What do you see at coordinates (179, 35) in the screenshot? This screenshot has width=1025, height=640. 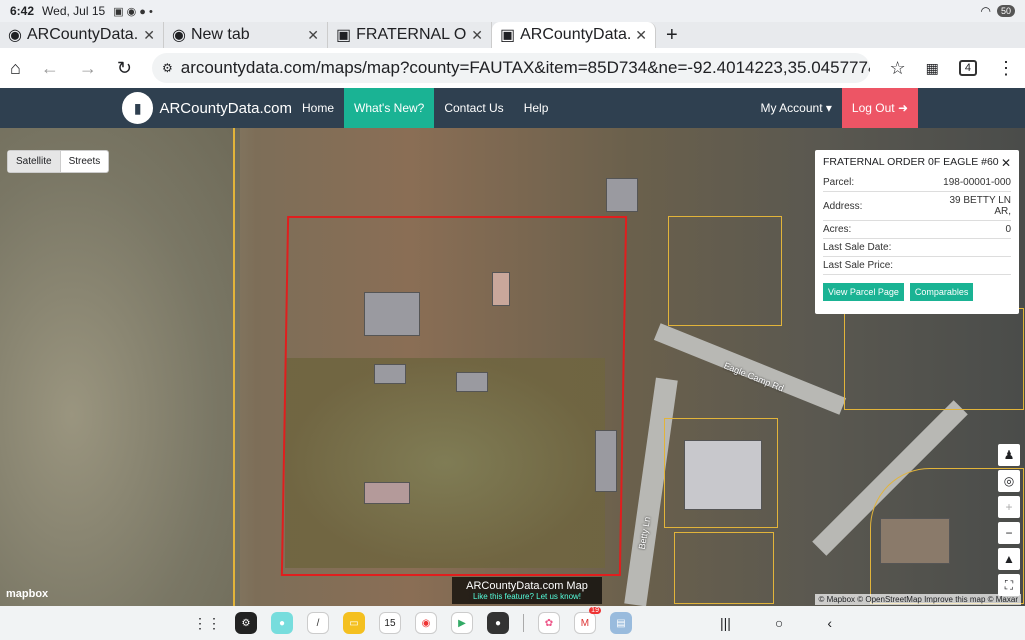 I see `chrome-icon: ◉` at bounding box center [179, 35].